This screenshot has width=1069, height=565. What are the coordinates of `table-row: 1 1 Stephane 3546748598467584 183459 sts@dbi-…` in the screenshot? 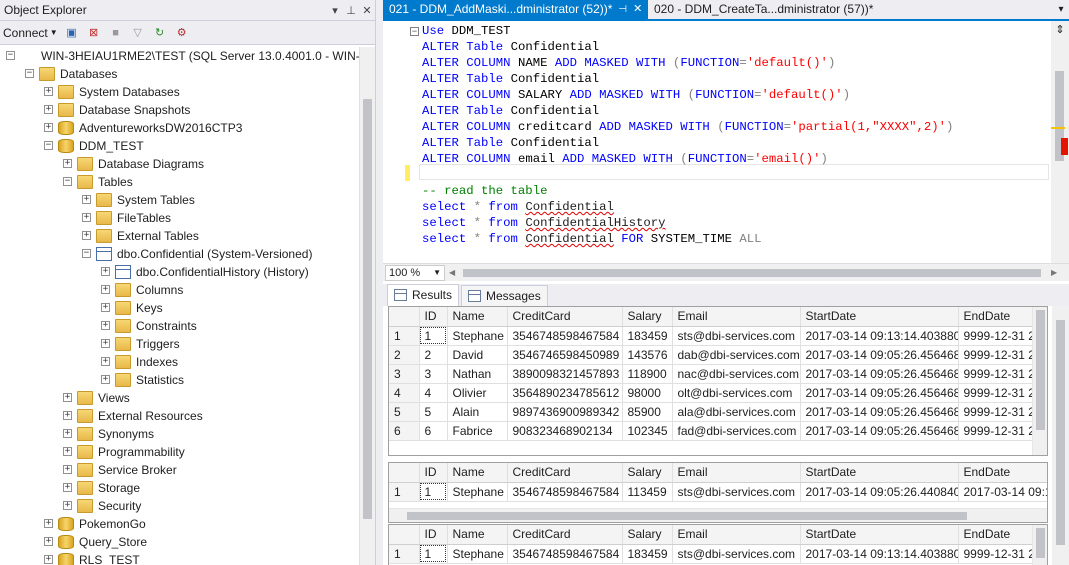 It's located at (718, 336).